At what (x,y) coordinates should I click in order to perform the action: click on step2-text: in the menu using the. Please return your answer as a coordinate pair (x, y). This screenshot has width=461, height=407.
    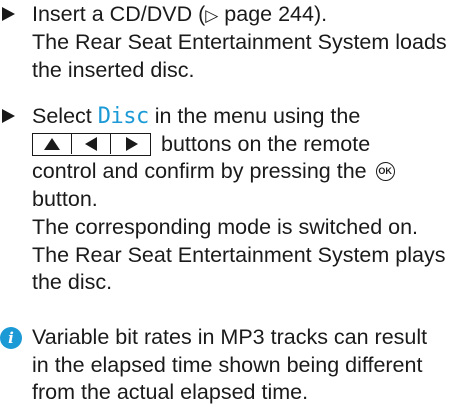
    Looking at the image, I should click on (254, 115).